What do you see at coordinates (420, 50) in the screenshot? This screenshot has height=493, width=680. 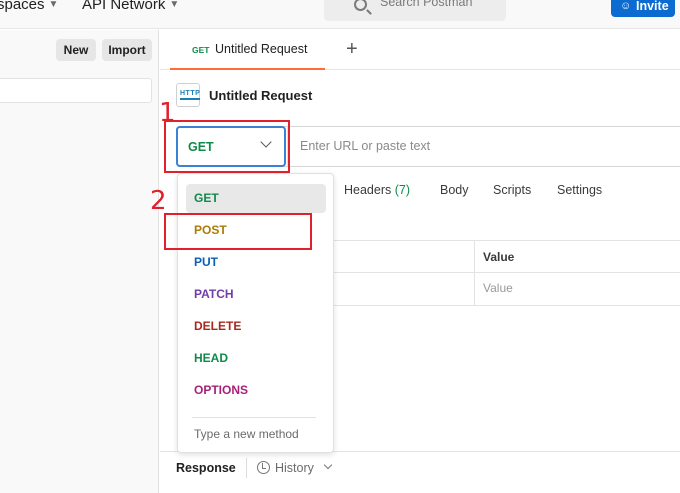 I see `tab-bar: GET Untitled Request +` at bounding box center [420, 50].